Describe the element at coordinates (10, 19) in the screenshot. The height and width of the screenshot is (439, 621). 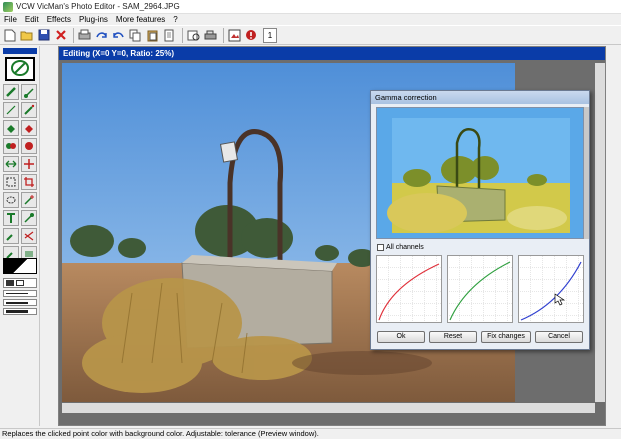
I see `menu-file: File` at that location.